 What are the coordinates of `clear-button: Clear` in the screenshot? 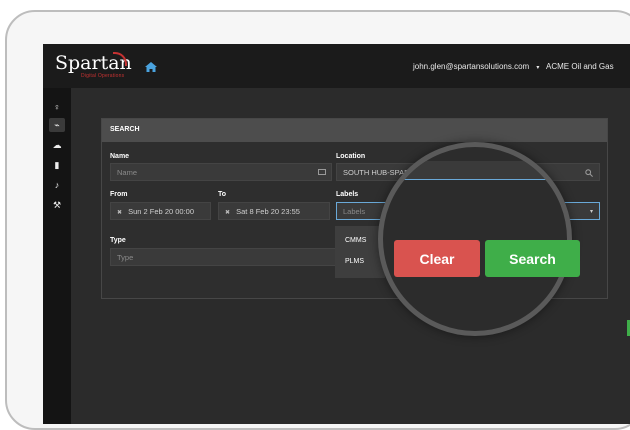 It's located at (437, 258).